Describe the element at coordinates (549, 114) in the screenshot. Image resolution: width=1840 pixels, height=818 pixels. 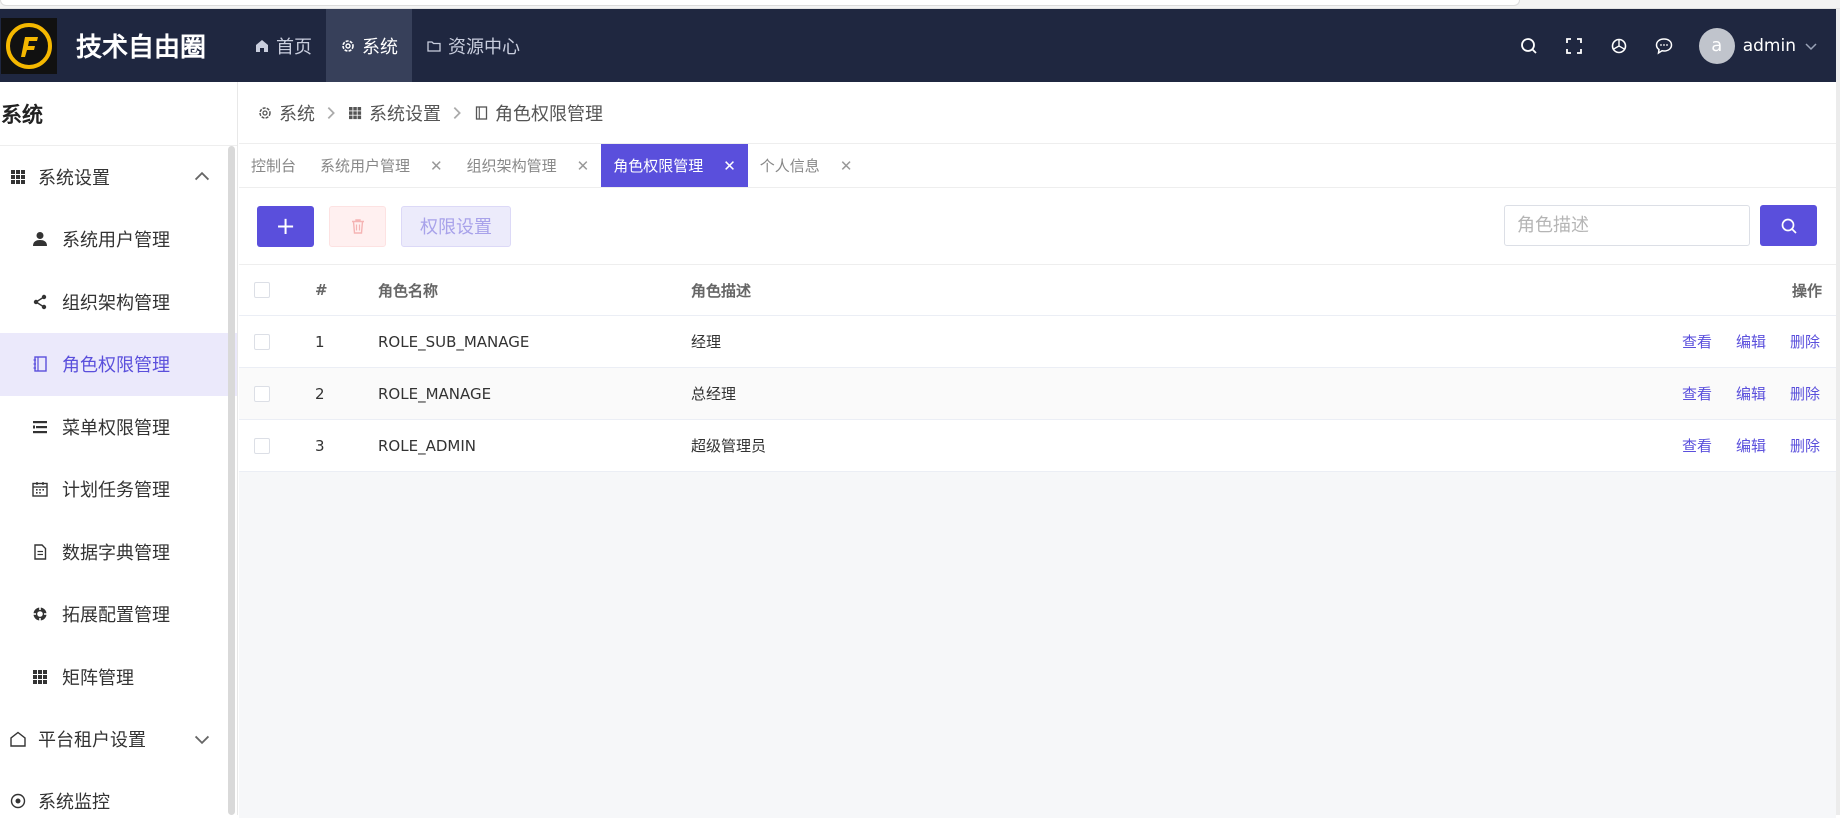
I see `breadcrumb-label: 角色权限管理` at that location.